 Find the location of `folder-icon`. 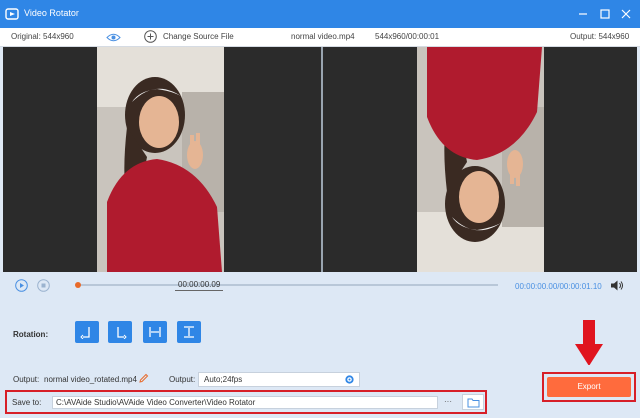

folder-icon is located at coordinates (473, 403).